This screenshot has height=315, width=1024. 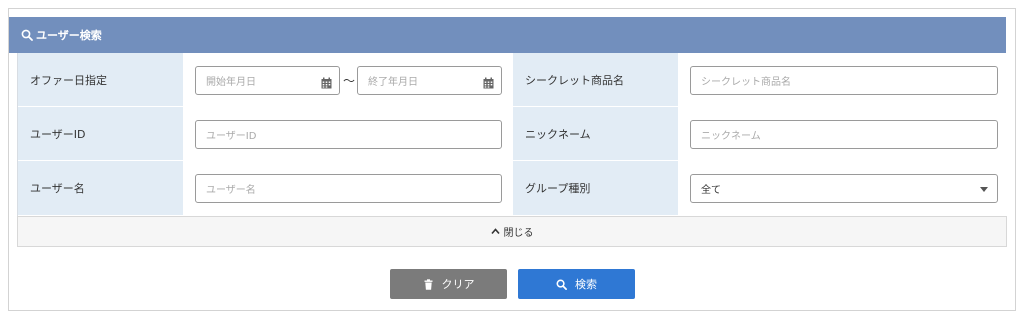 I want to click on user-name-label: ユーザー名, so click(x=100, y=188).